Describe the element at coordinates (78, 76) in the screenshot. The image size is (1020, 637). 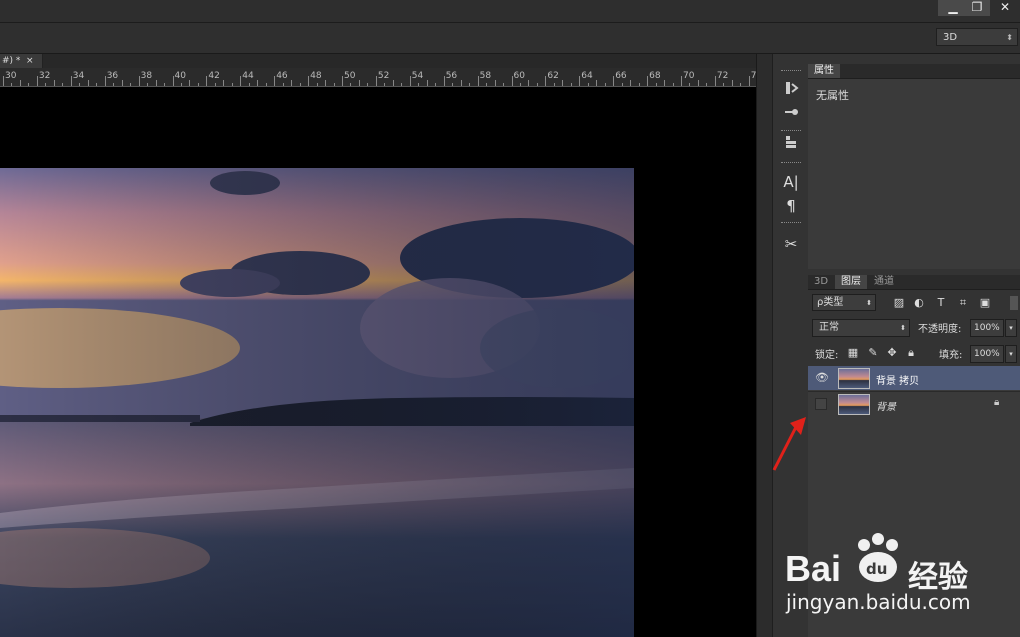
I see `ruler-label: 34` at that location.